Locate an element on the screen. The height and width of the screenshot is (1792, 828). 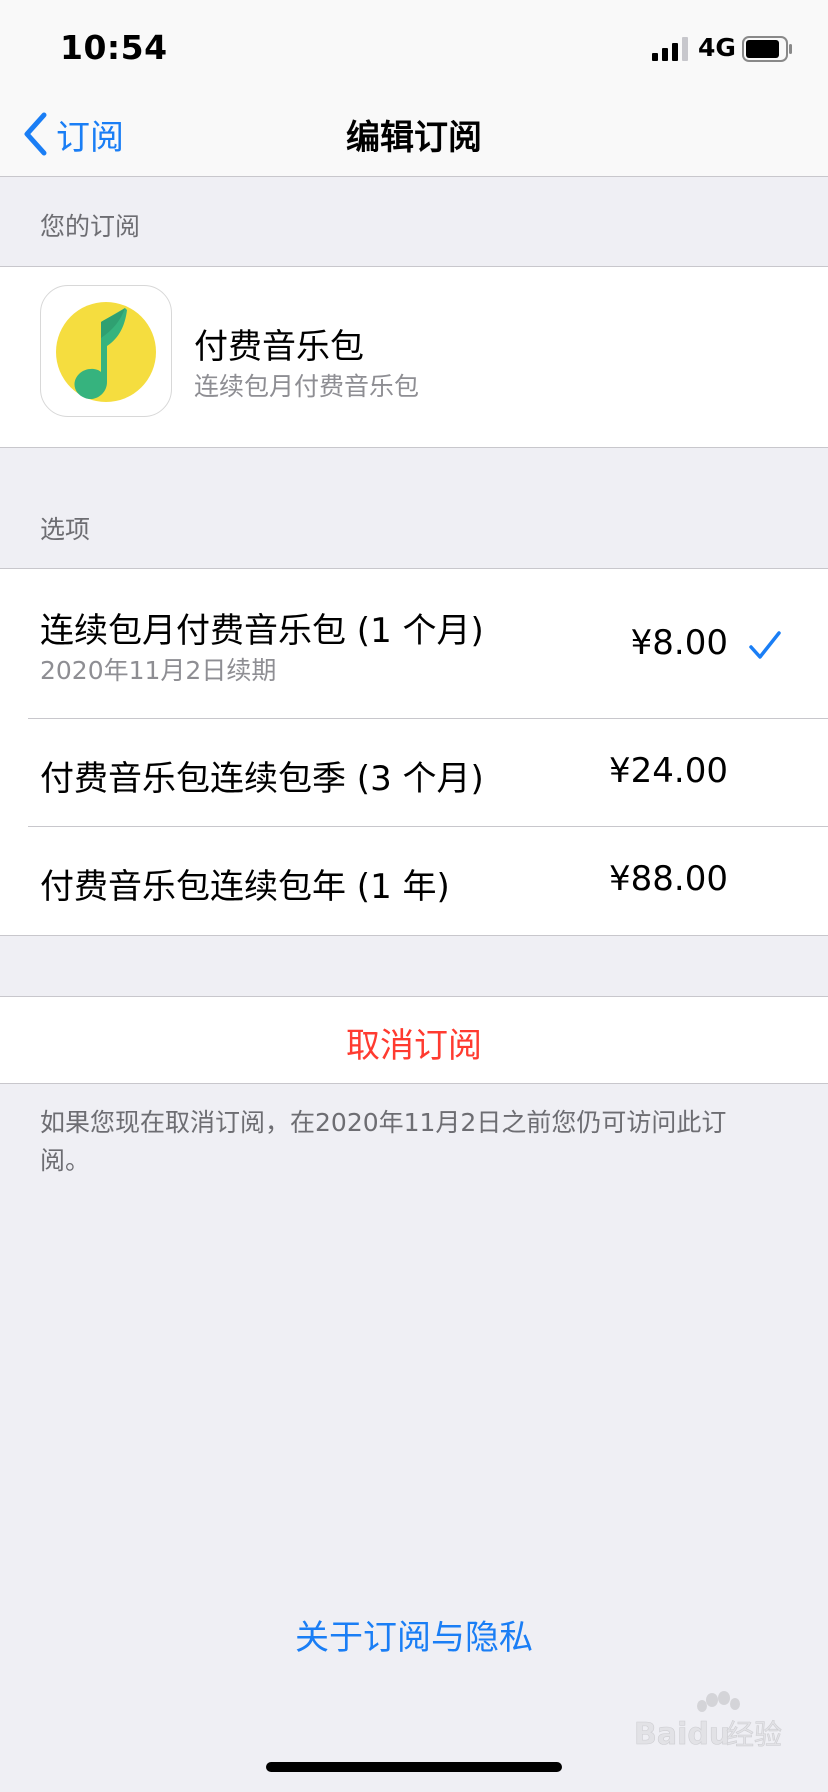
option-row-quarterly: 付费音乐包连续包季 (3 个月) ¥24.00 is located at coordinates (414, 773).